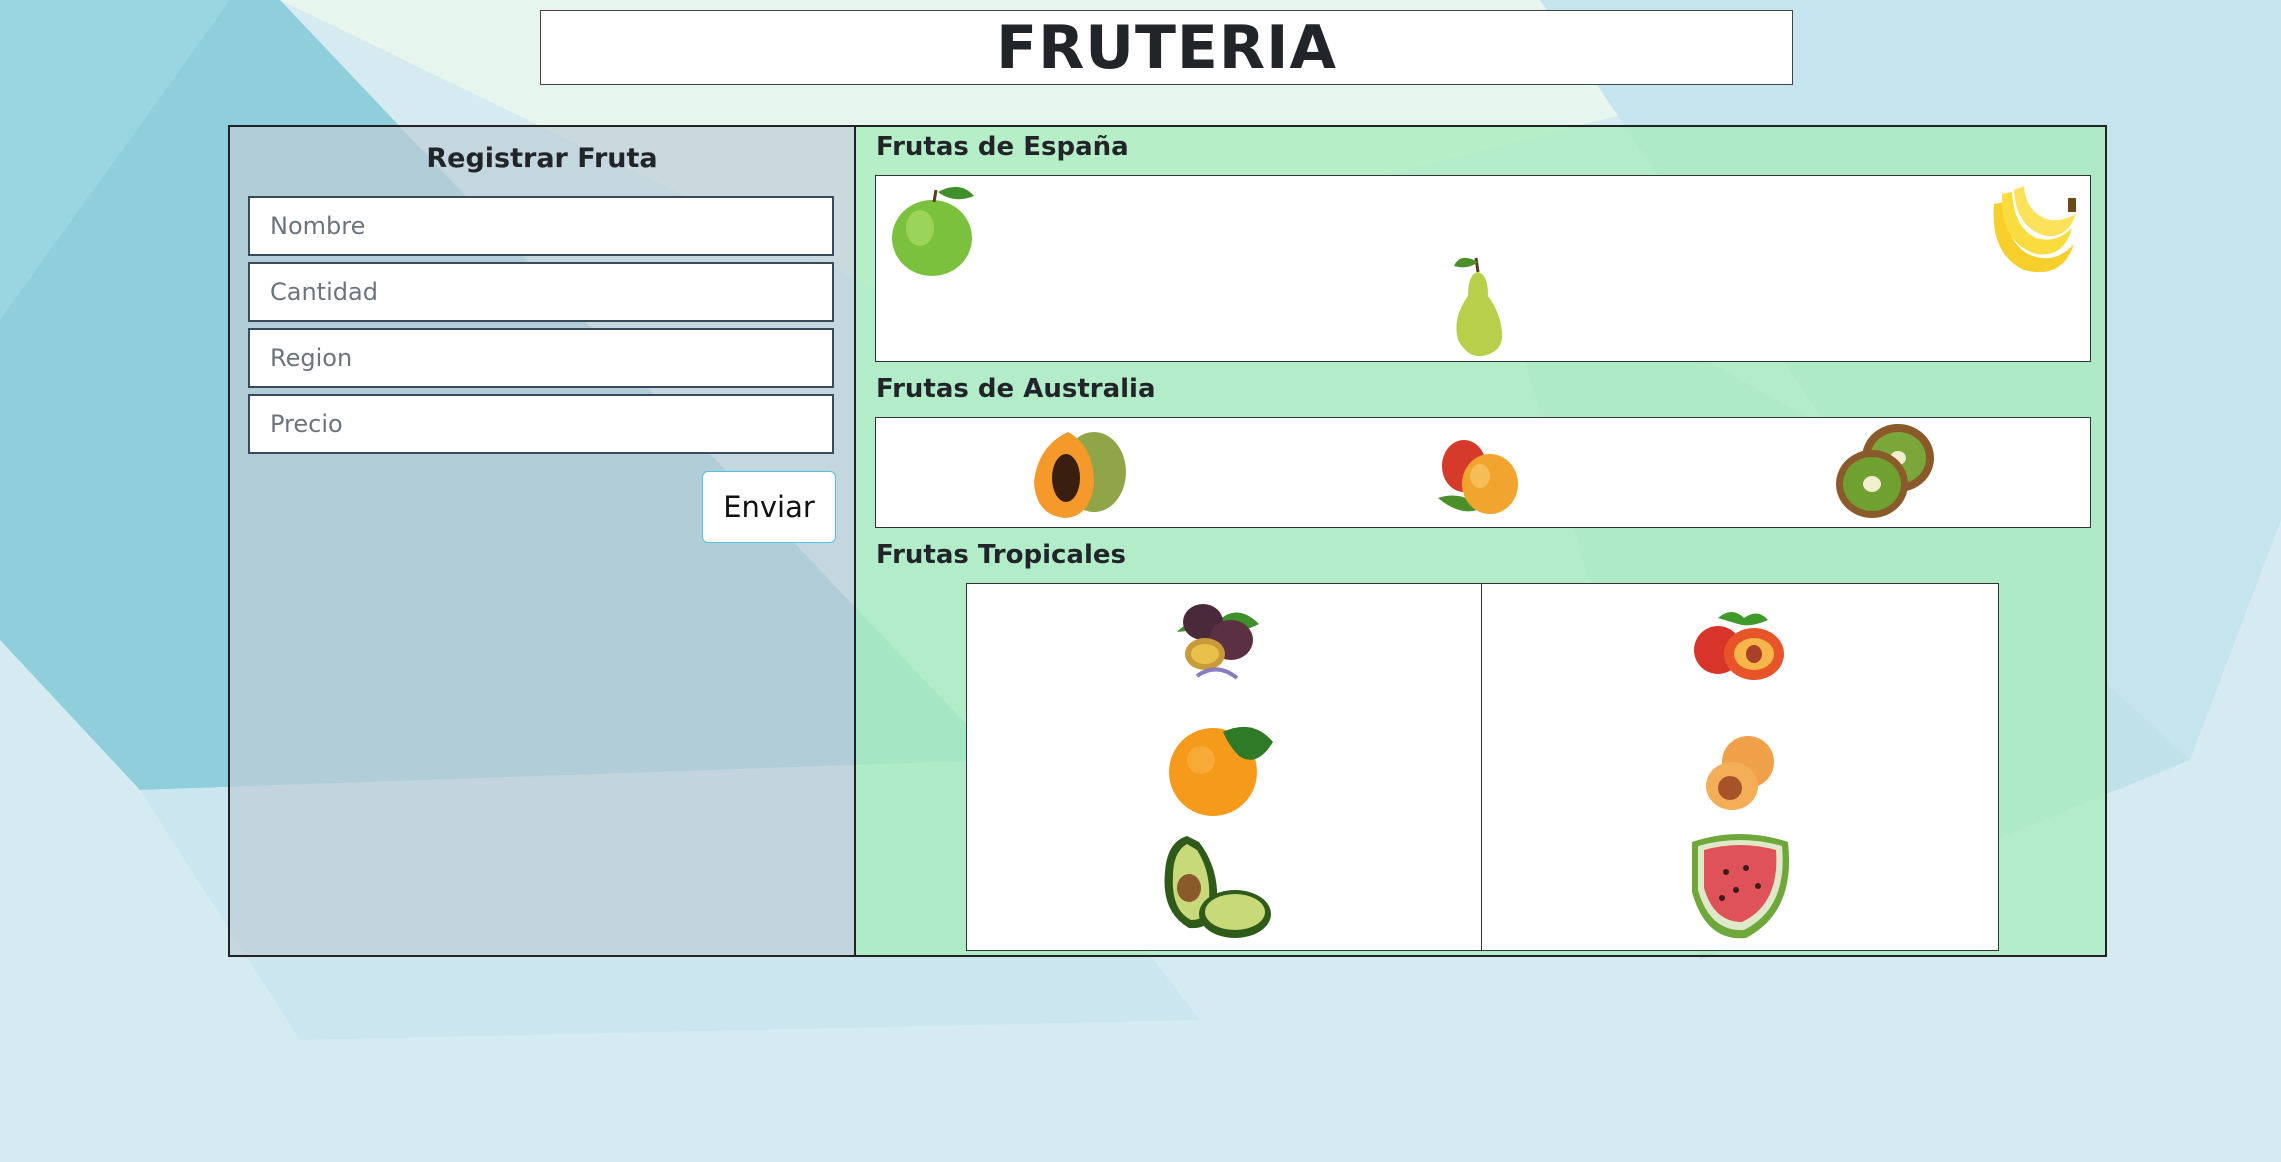 Image resolution: width=2281 pixels, height=1162 pixels. I want to click on section-title-tropical: Frutas Tropicales, so click(1001, 555).